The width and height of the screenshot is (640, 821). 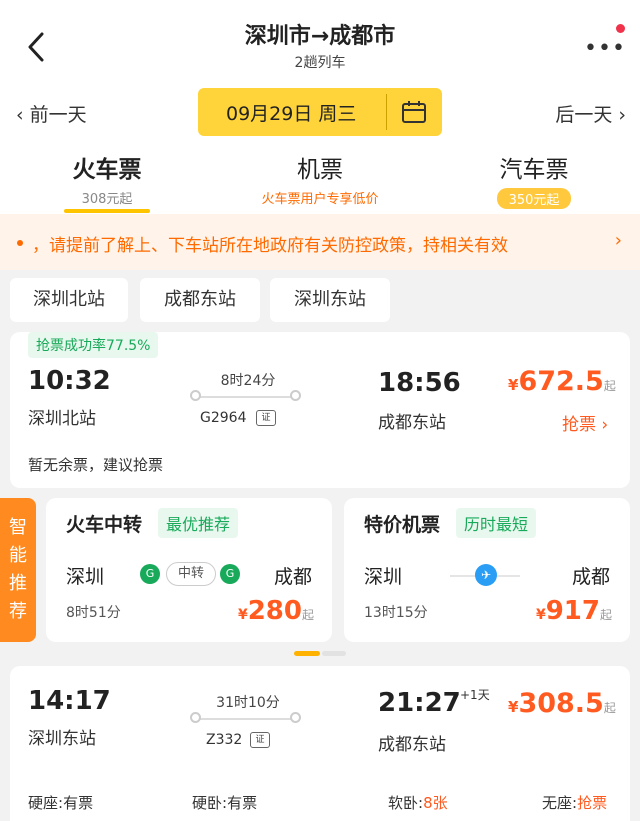 I want to click on tab-bus-label: 汽车票, so click(x=534, y=170).